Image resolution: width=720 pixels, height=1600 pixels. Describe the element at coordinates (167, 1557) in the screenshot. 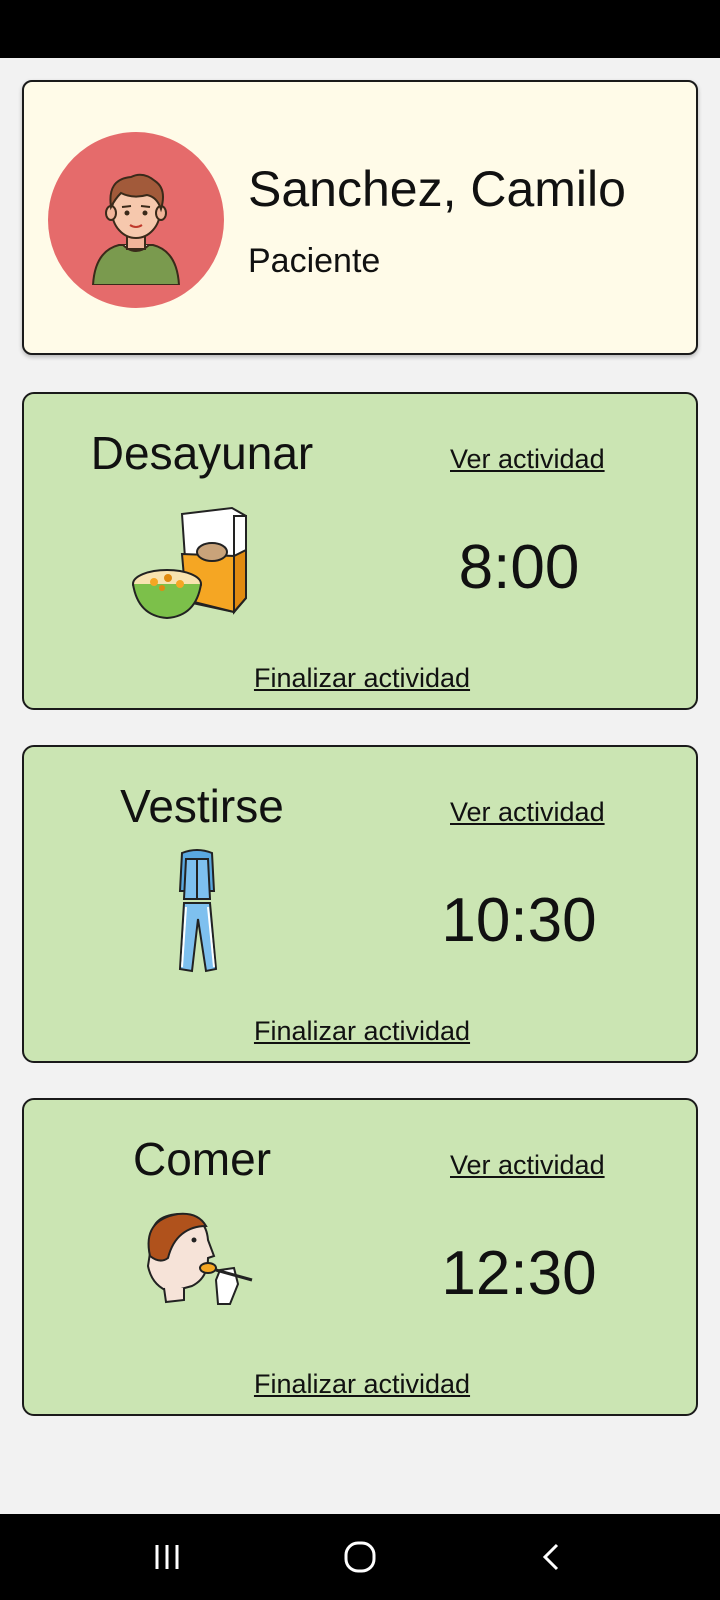

I see `recent-apps-icon` at that location.